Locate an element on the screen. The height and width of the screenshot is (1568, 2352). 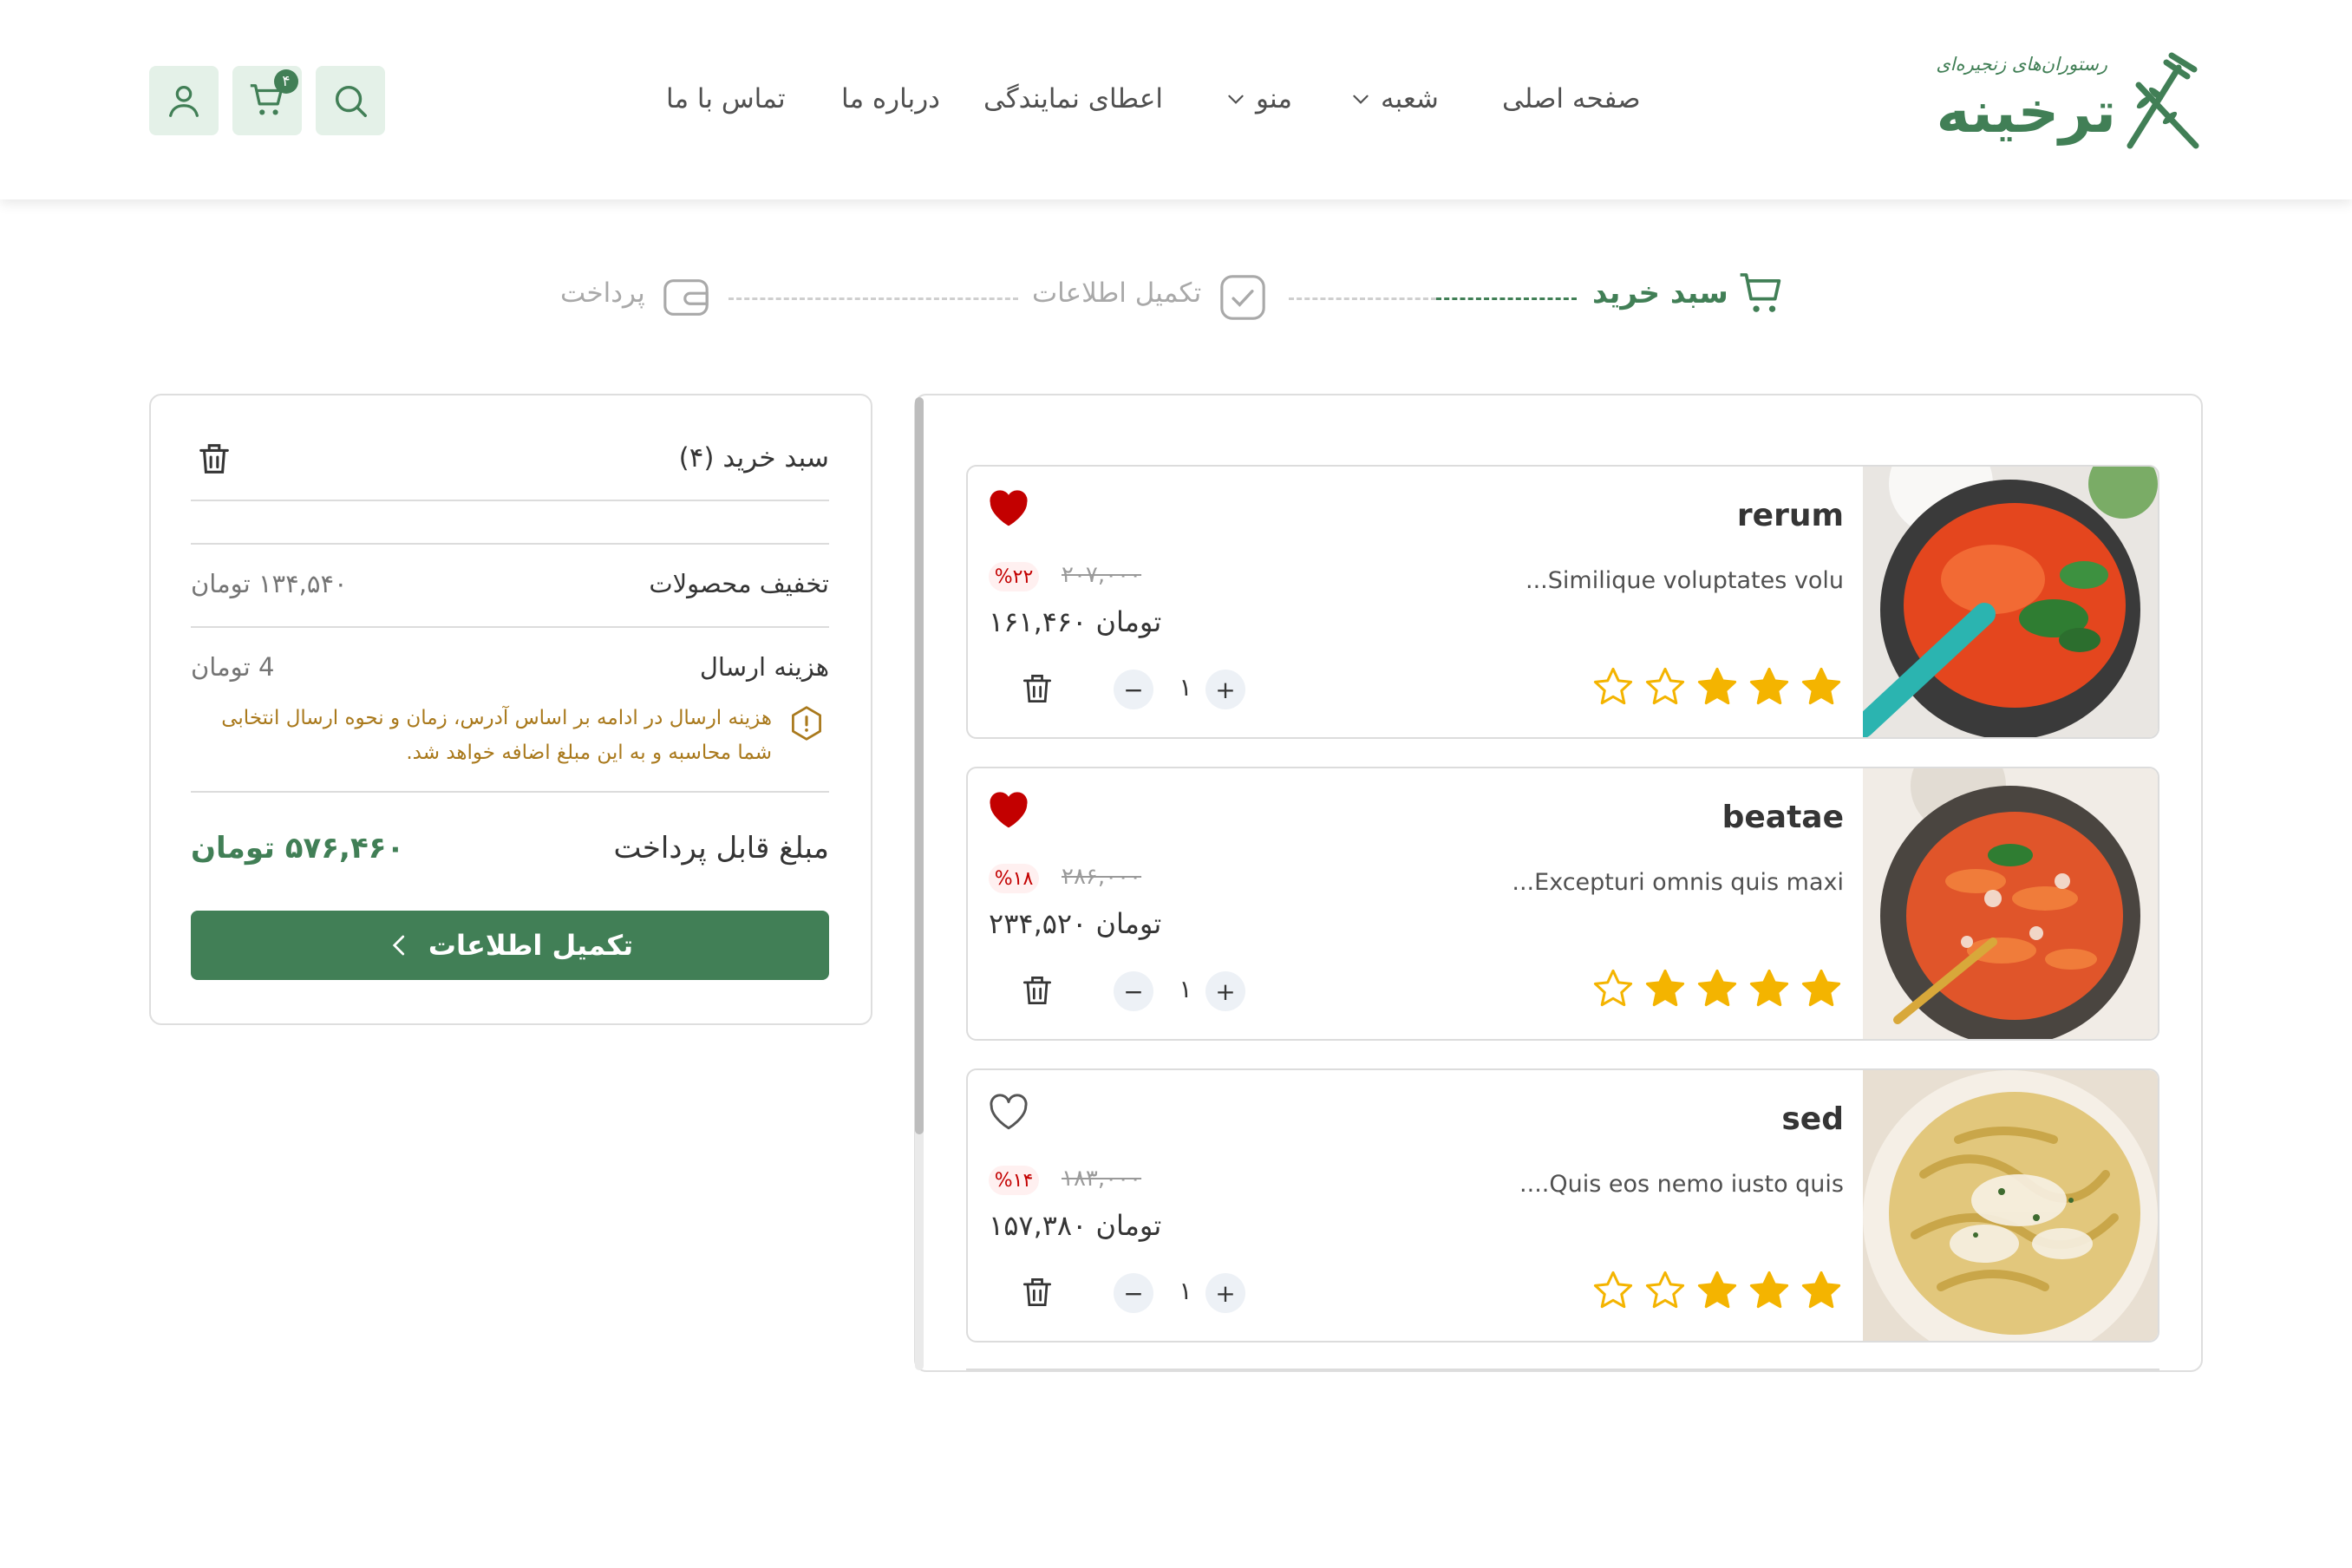
nav-contact-label: تماس با ما is located at coordinates (726, 99).